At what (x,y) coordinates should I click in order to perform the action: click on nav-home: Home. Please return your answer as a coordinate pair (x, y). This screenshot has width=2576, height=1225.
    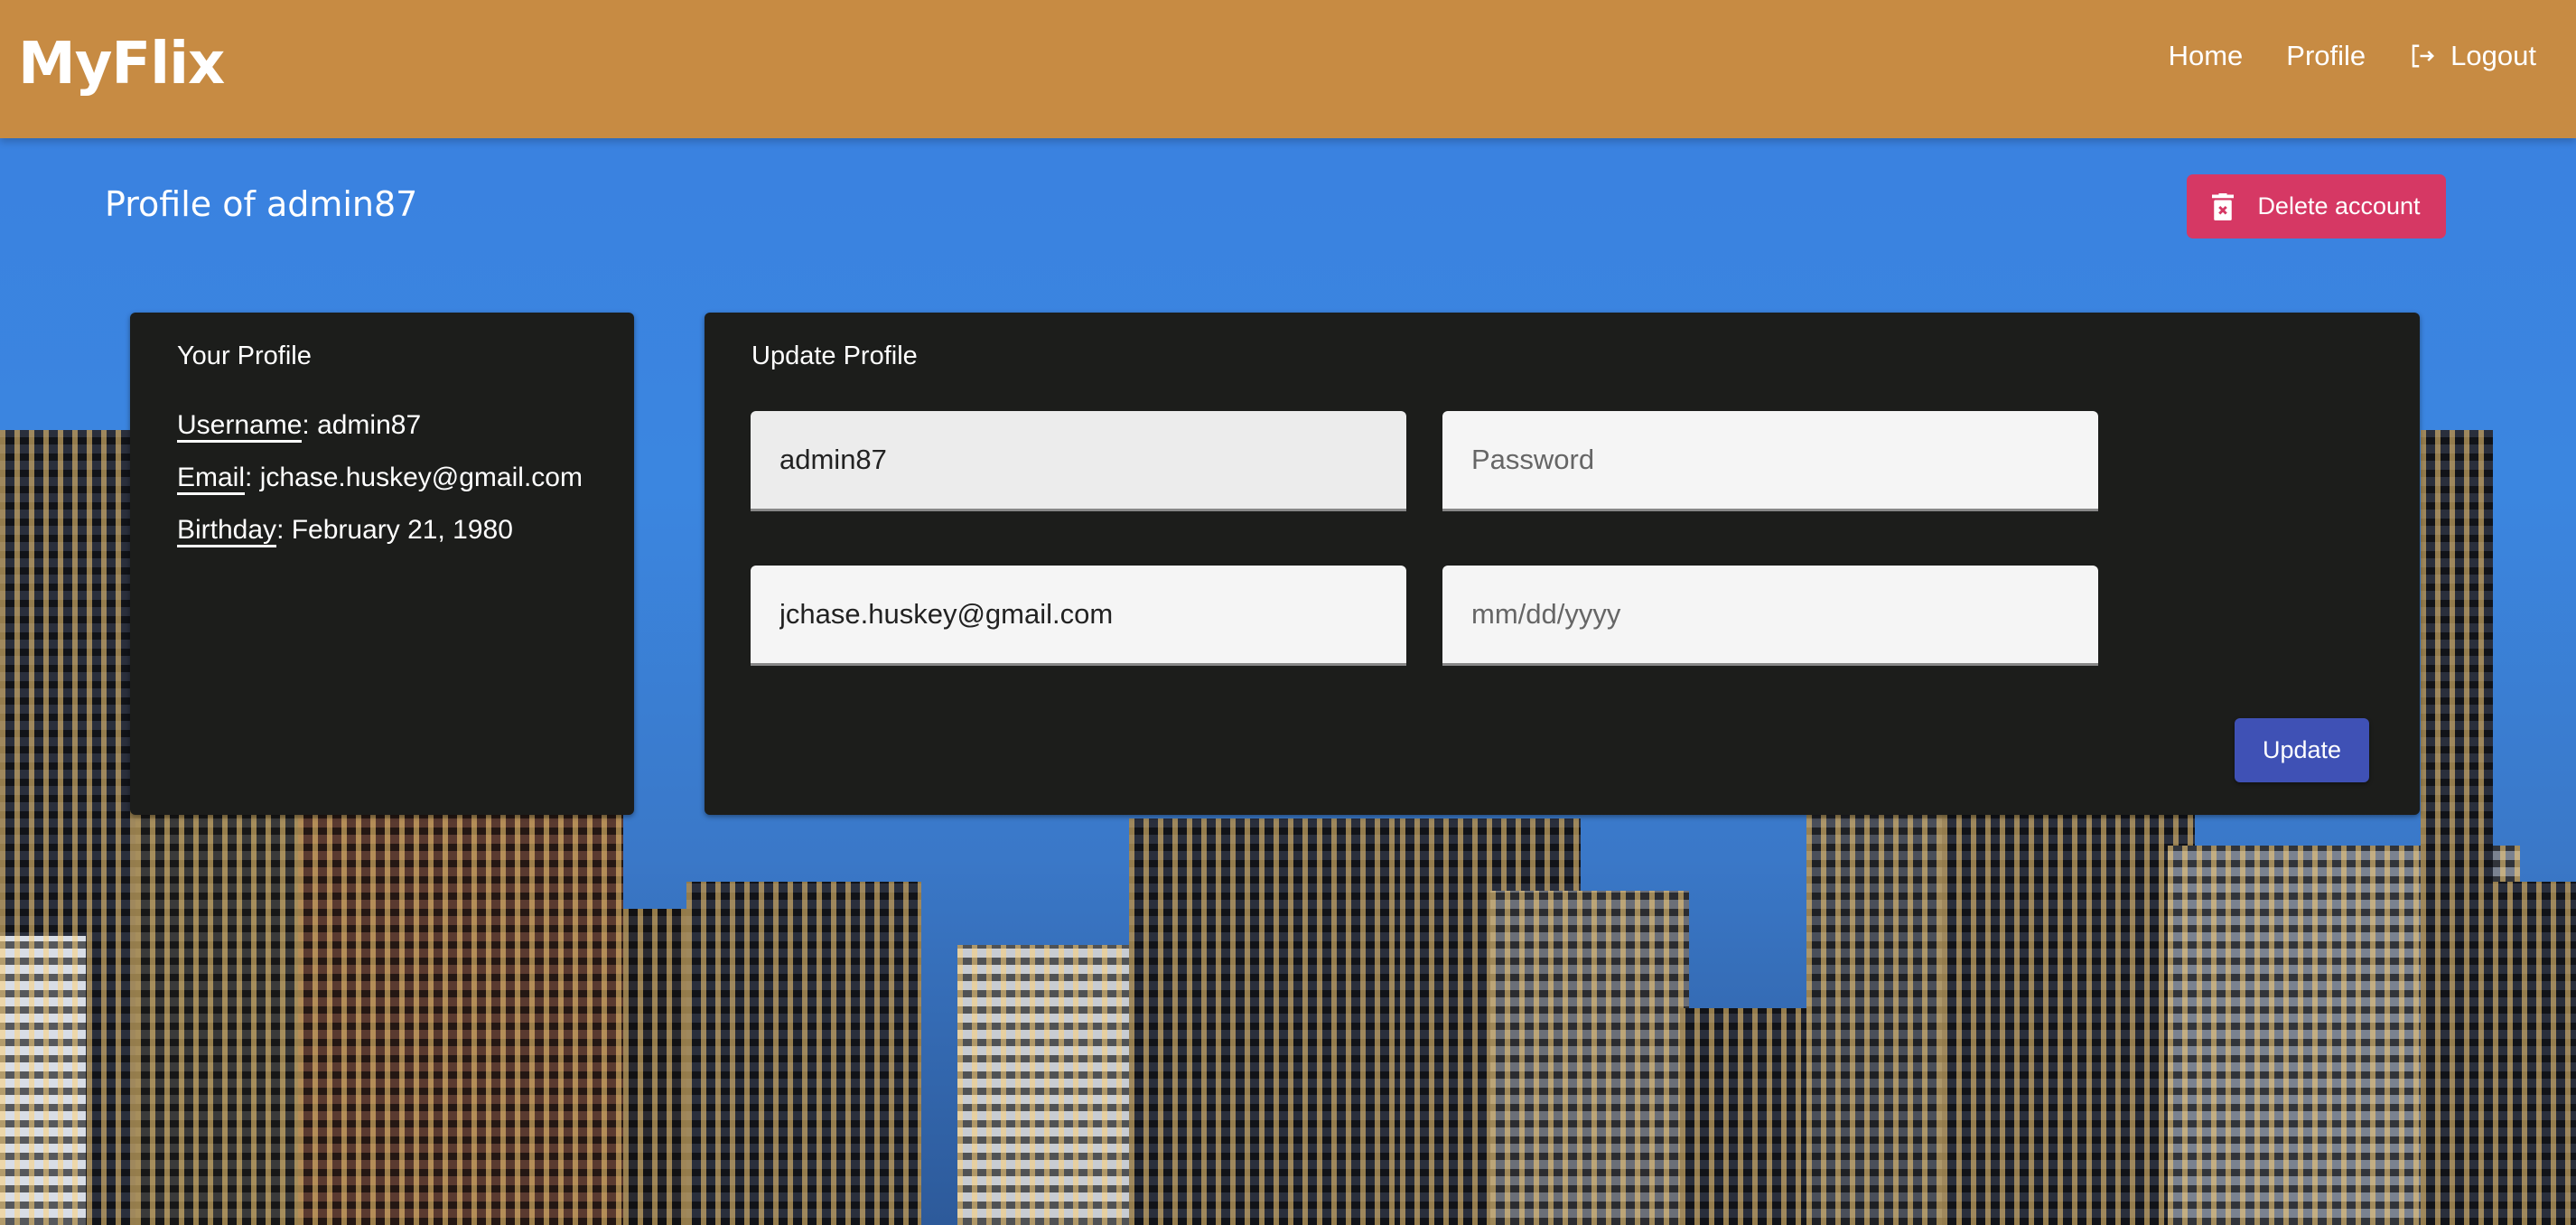
    Looking at the image, I should click on (2206, 56).